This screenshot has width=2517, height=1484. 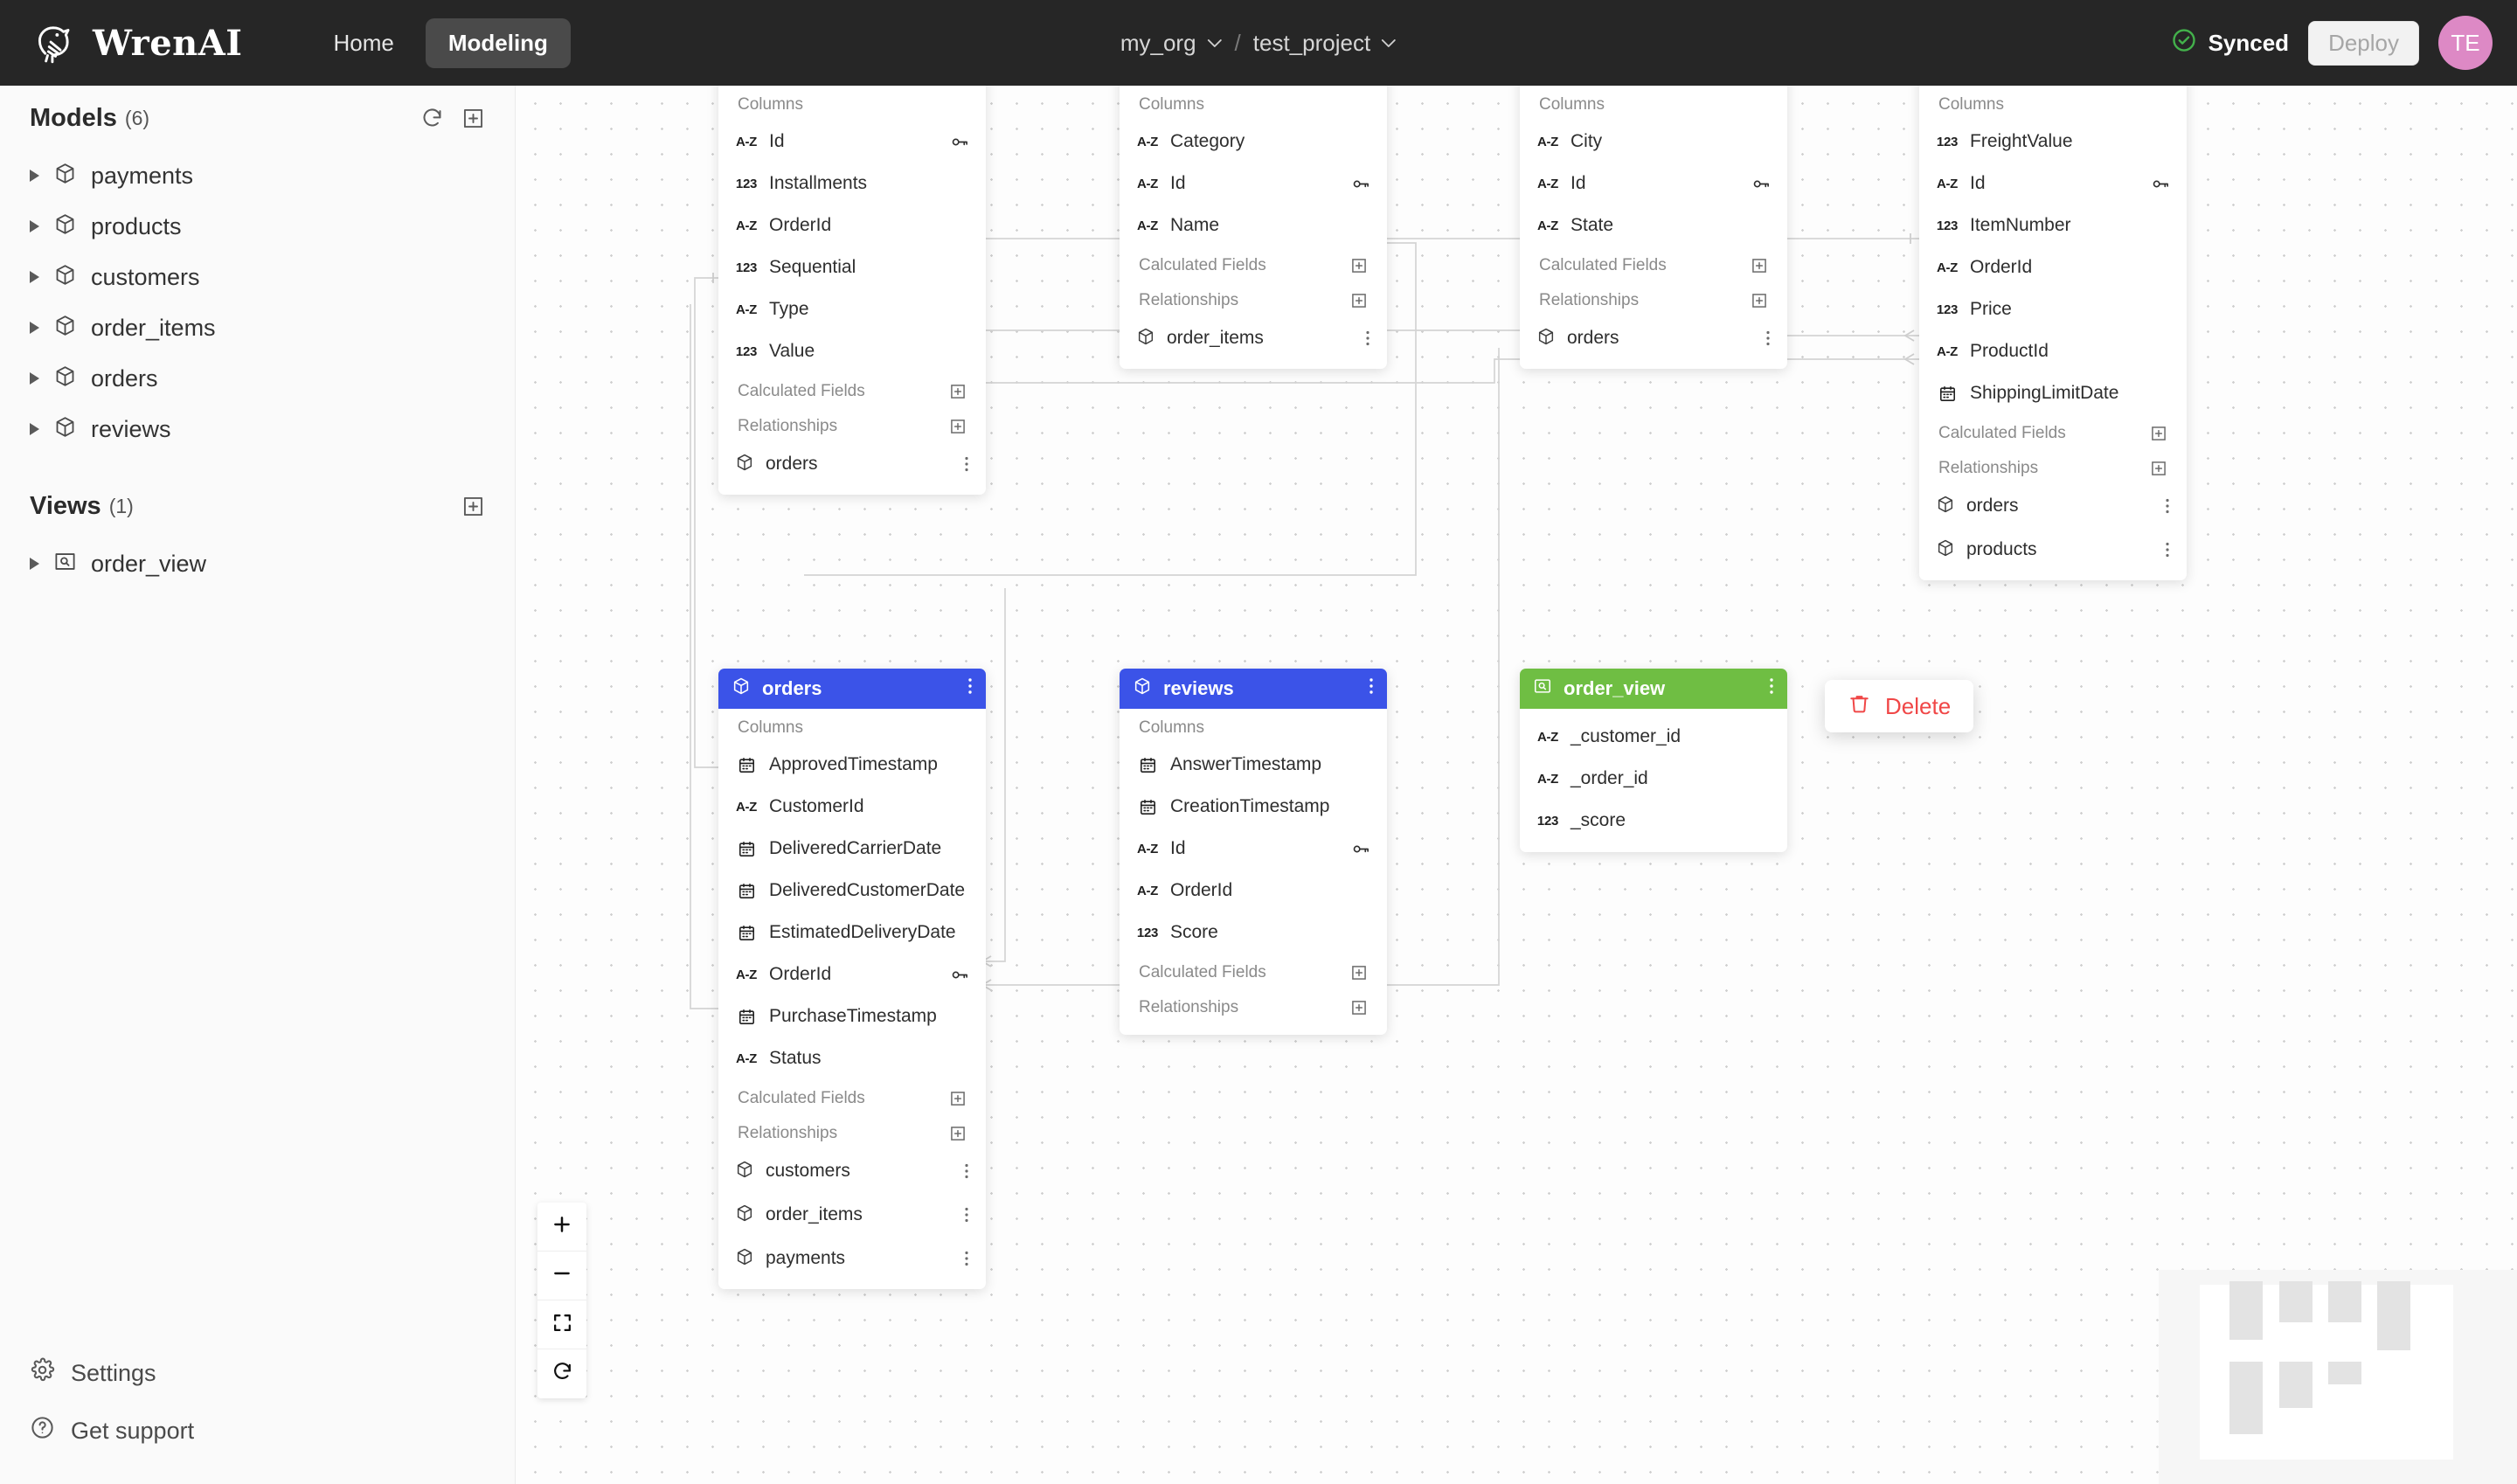 I want to click on sidebar-settings-button: Settings, so click(x=257, y=1373).